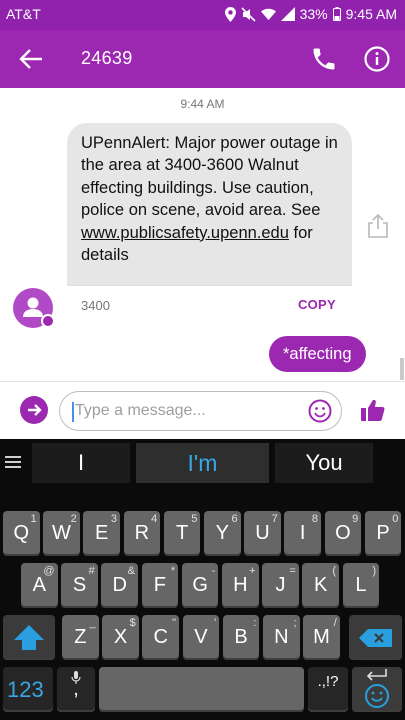 This screenshot has width=405, height=720. I want to click on key-j: = J, so click(280, 585).